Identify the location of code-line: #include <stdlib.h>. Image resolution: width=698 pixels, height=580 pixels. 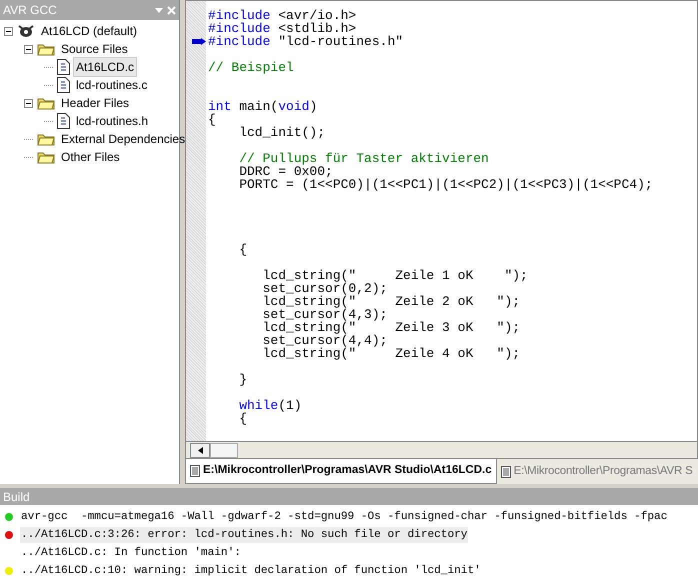
(282, 28).